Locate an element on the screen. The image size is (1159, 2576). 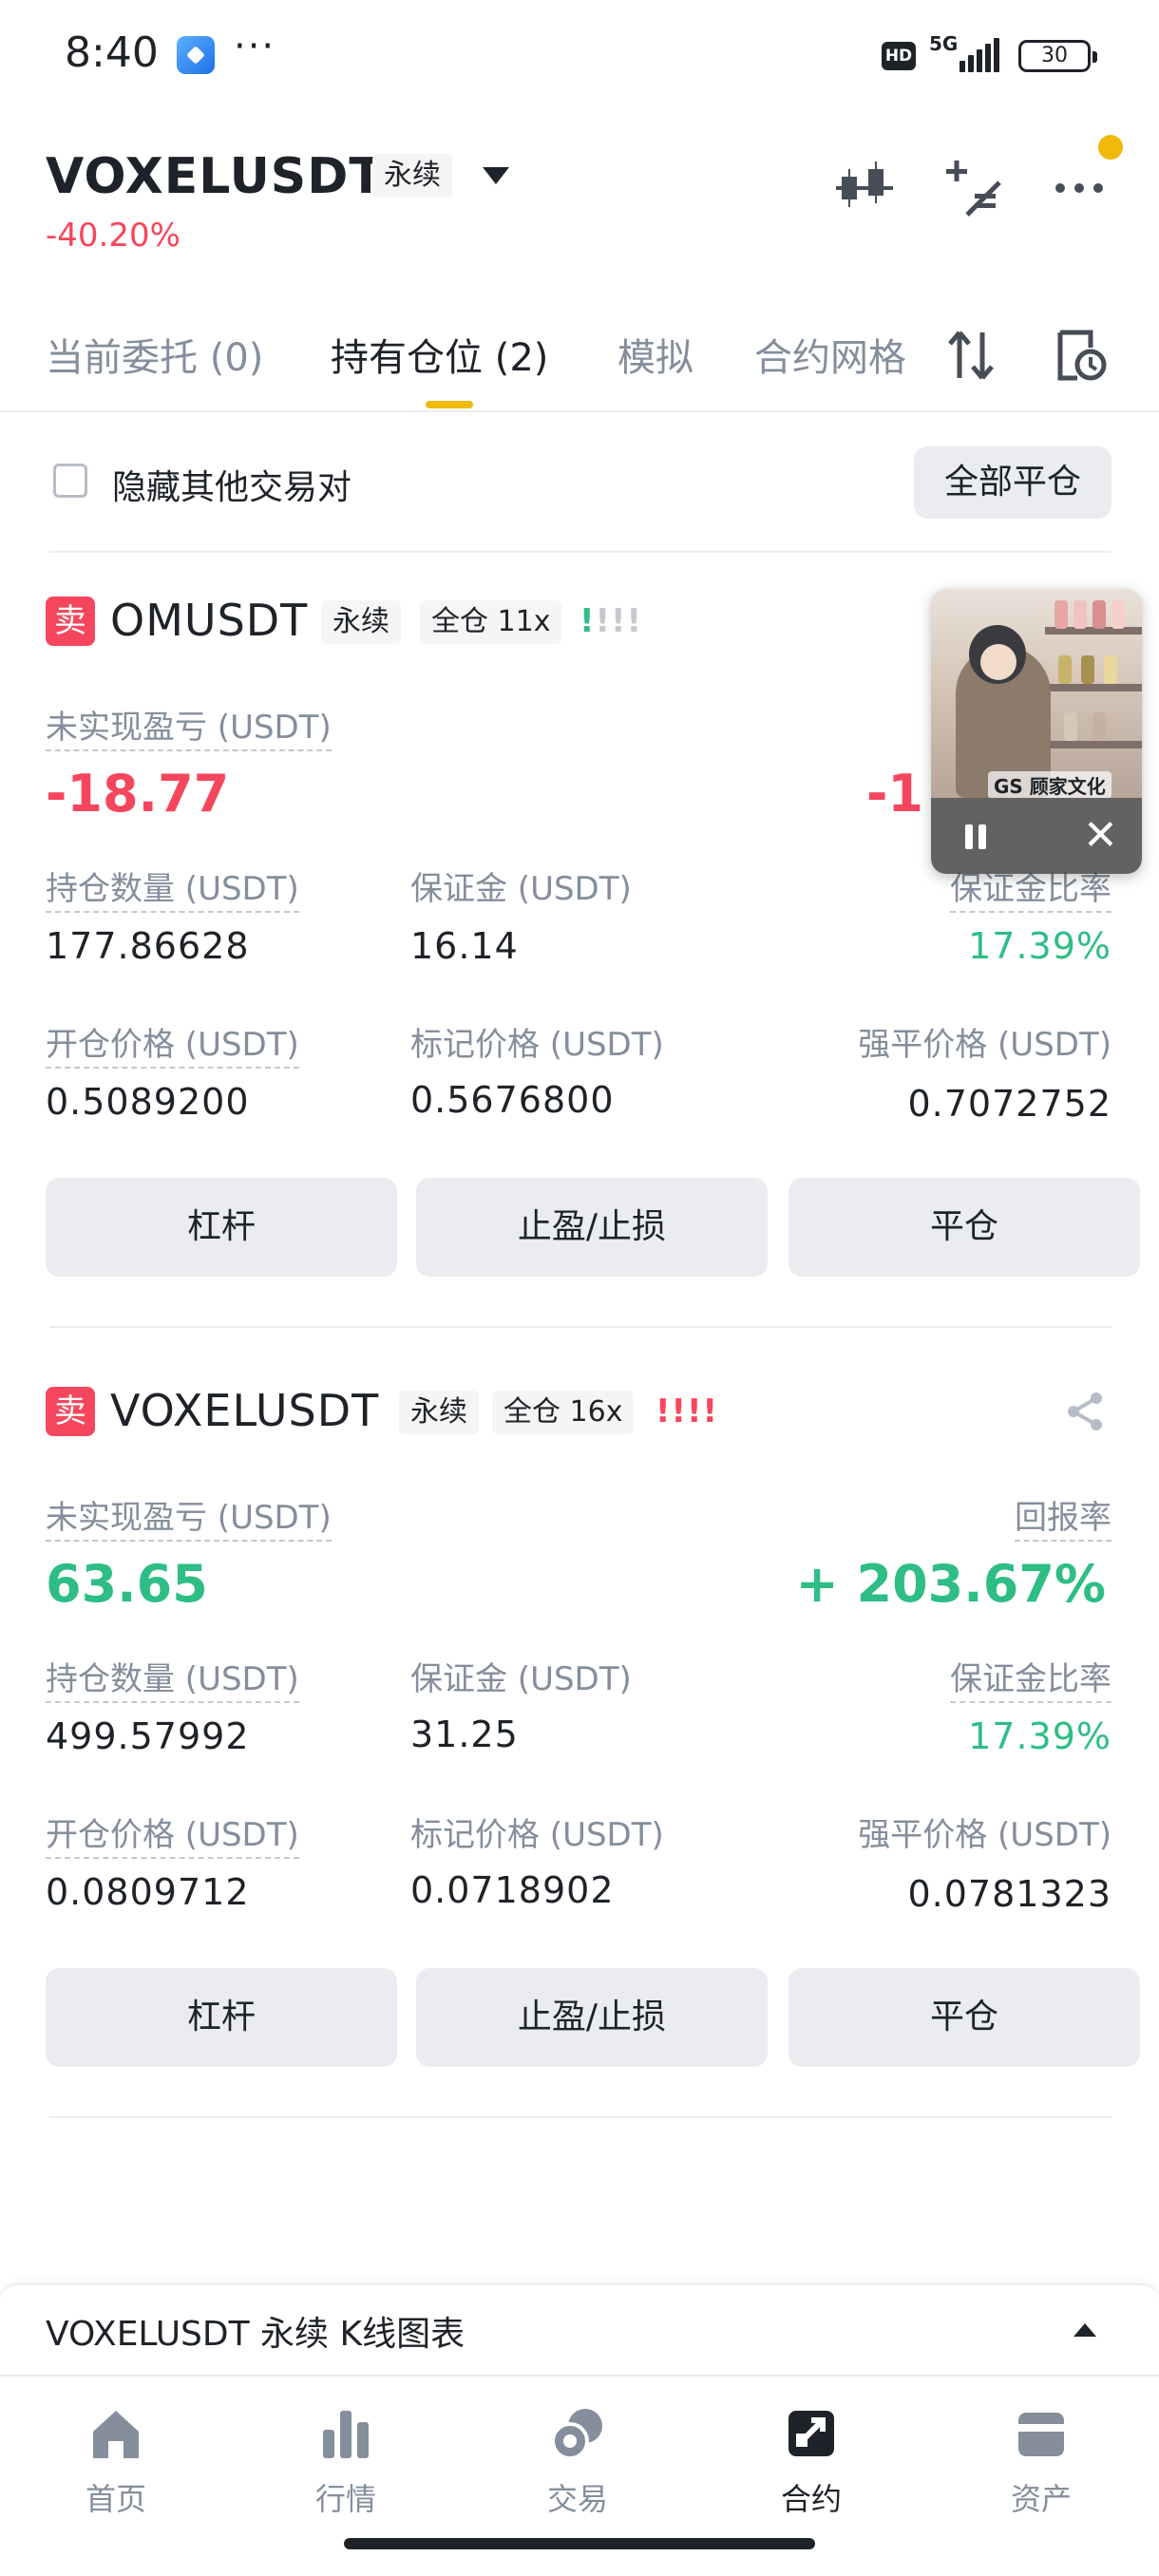
app-notification-icon is located at coordinates (196, 55).